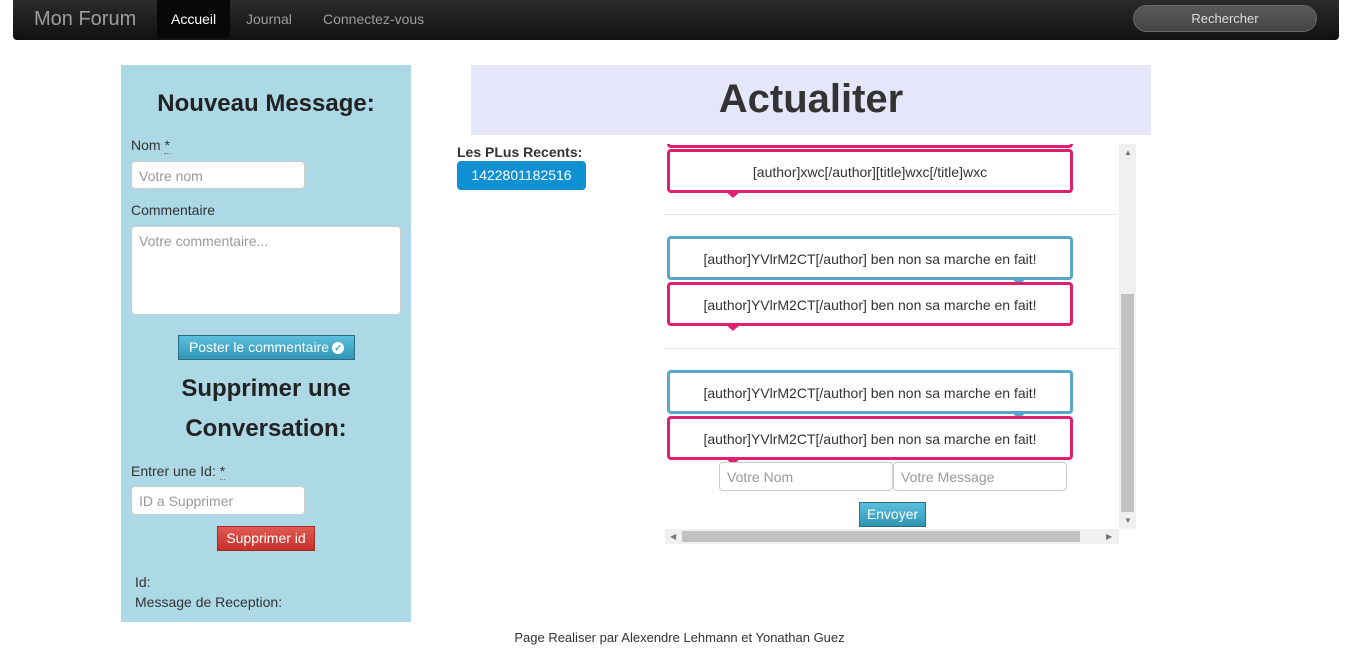  What do you see at coordinates (1225, 18) in the screenshot?
I see `search-button: Rechercher` at bounding box center [1225, 18].